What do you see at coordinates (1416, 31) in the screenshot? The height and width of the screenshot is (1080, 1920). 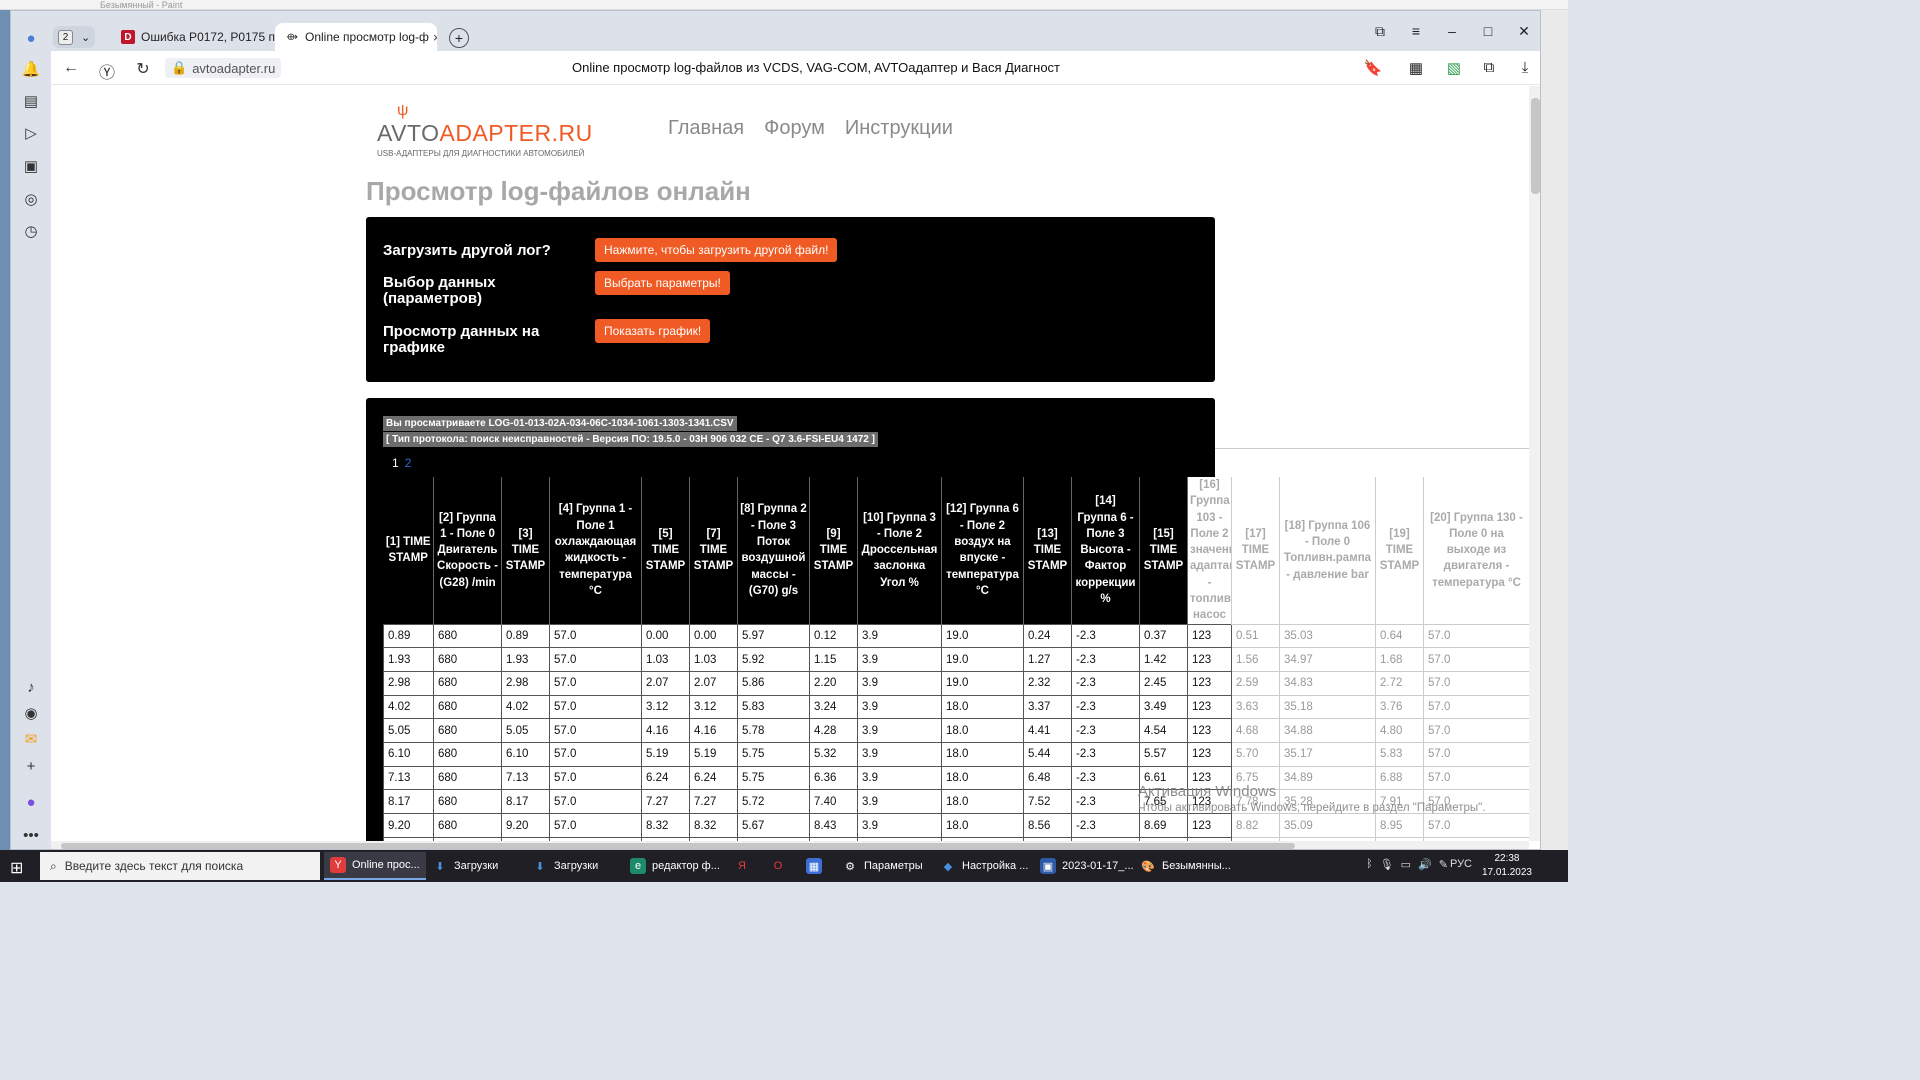 I see `menu-icon: ≡` at bounding box center [1416, 31].